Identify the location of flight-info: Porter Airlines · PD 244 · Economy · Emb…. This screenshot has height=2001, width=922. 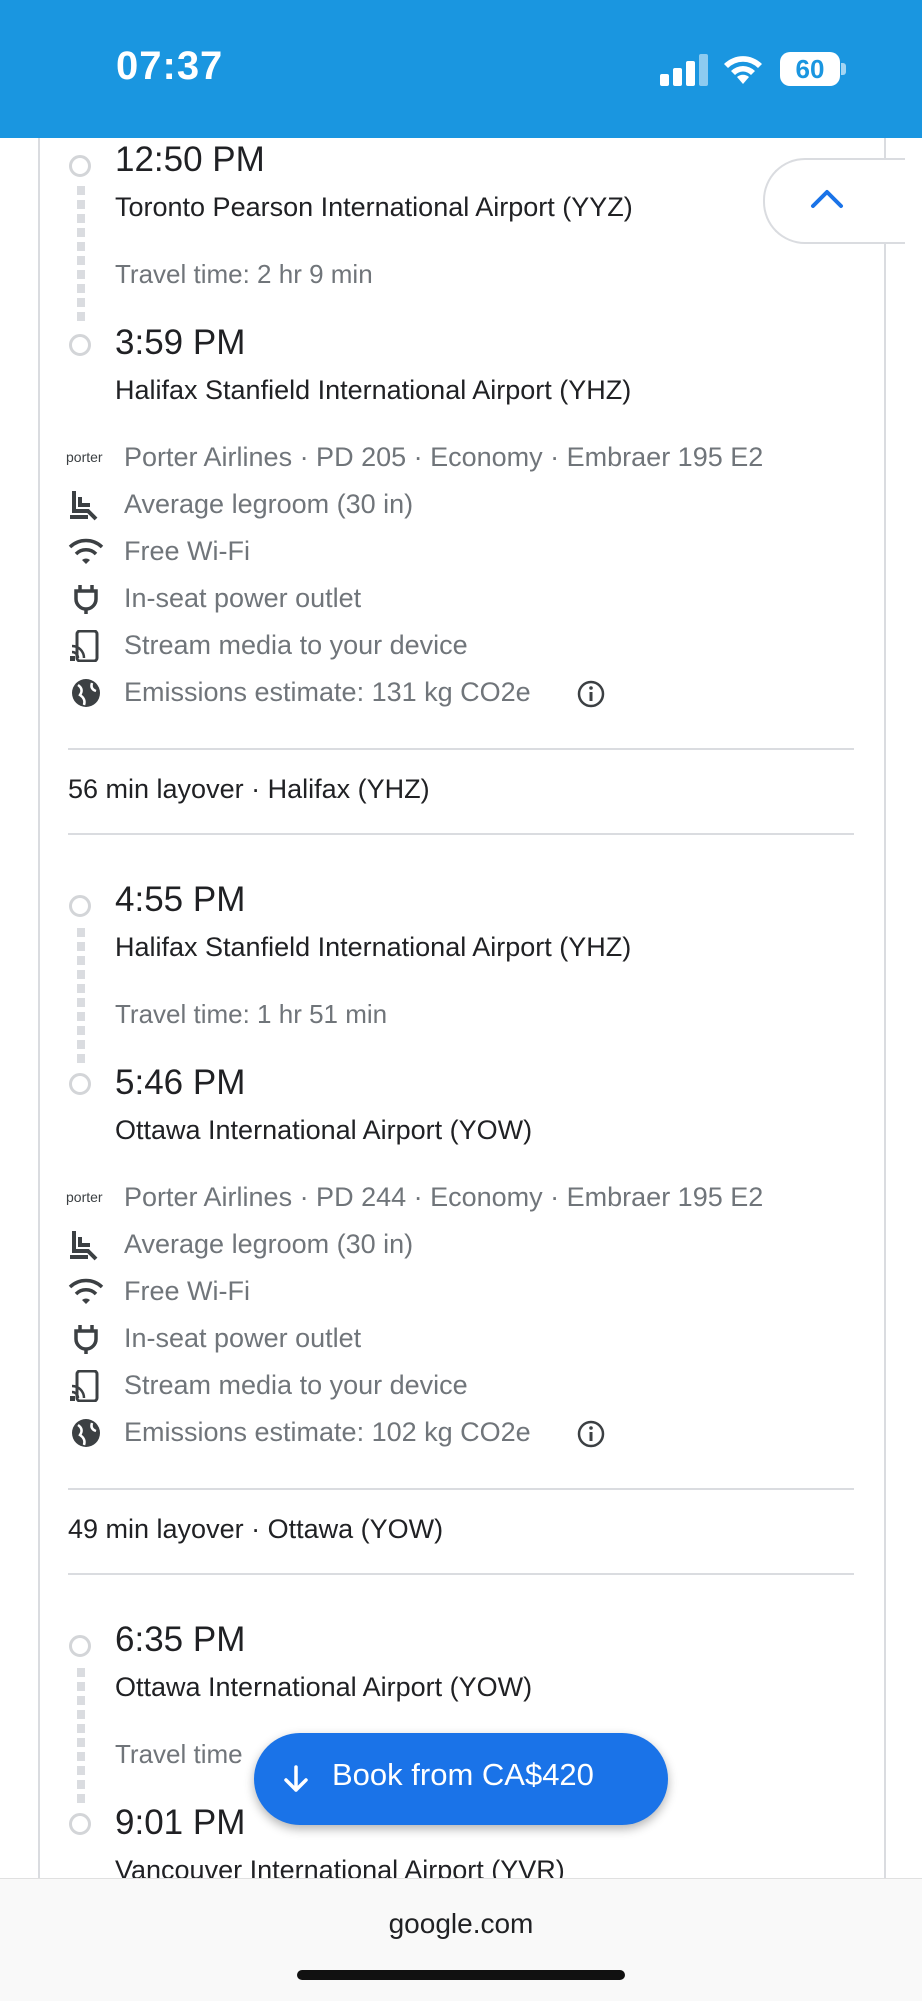
(444, 1197).